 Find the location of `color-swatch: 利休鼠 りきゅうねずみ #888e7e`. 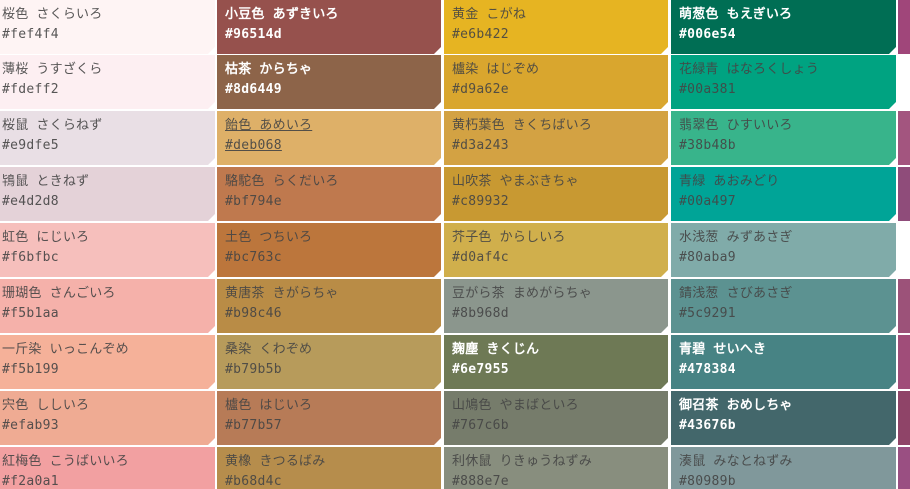

color-swatch: 利休鼠 りきゅうねずみ #888e7e is located at coordinates (556, 468).